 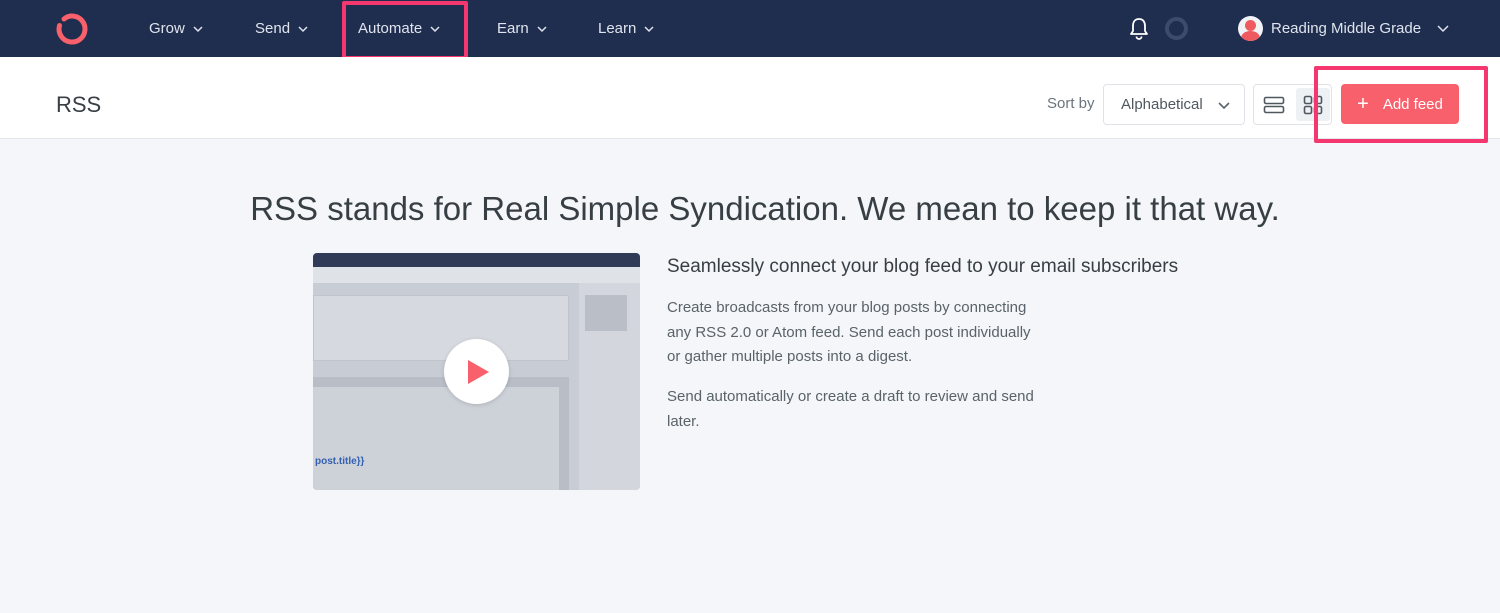 I want to click on play-button, so click(x=476, y=371).